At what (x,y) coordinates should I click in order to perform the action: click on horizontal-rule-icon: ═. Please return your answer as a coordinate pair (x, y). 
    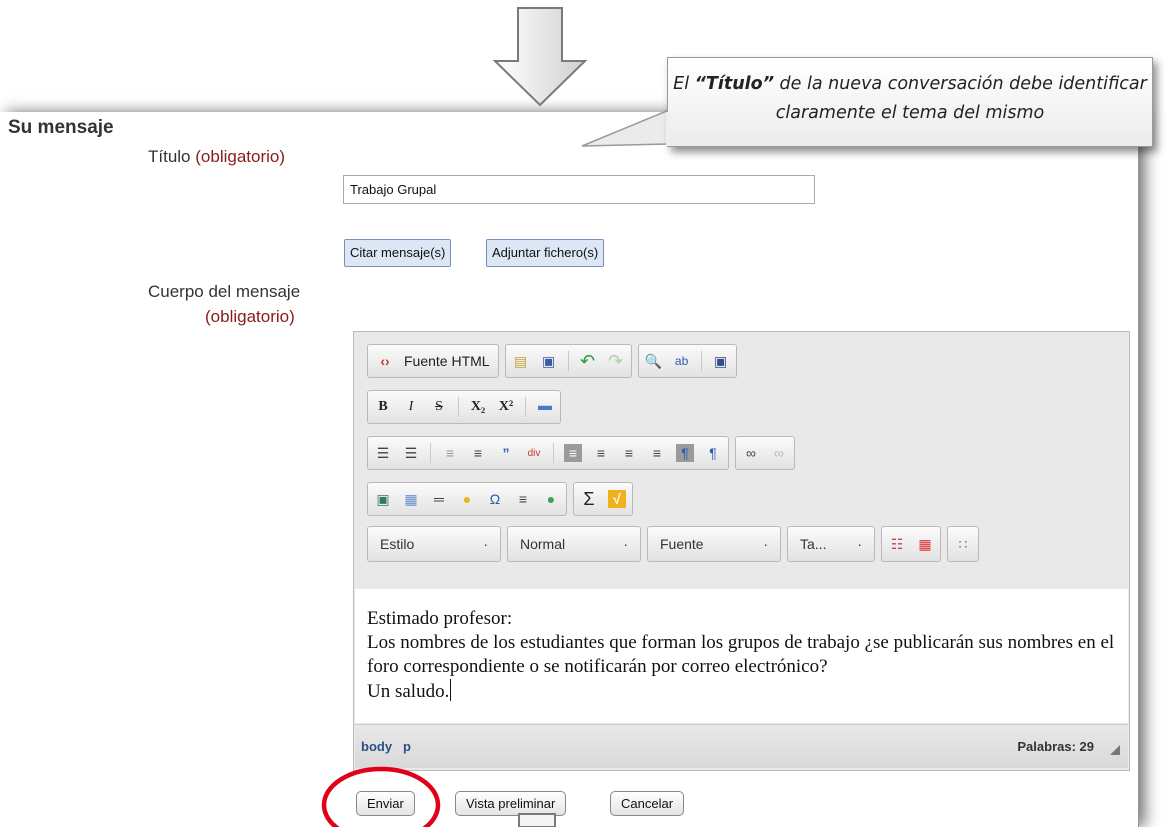
    Looking at the image, I should click on (439, 499).